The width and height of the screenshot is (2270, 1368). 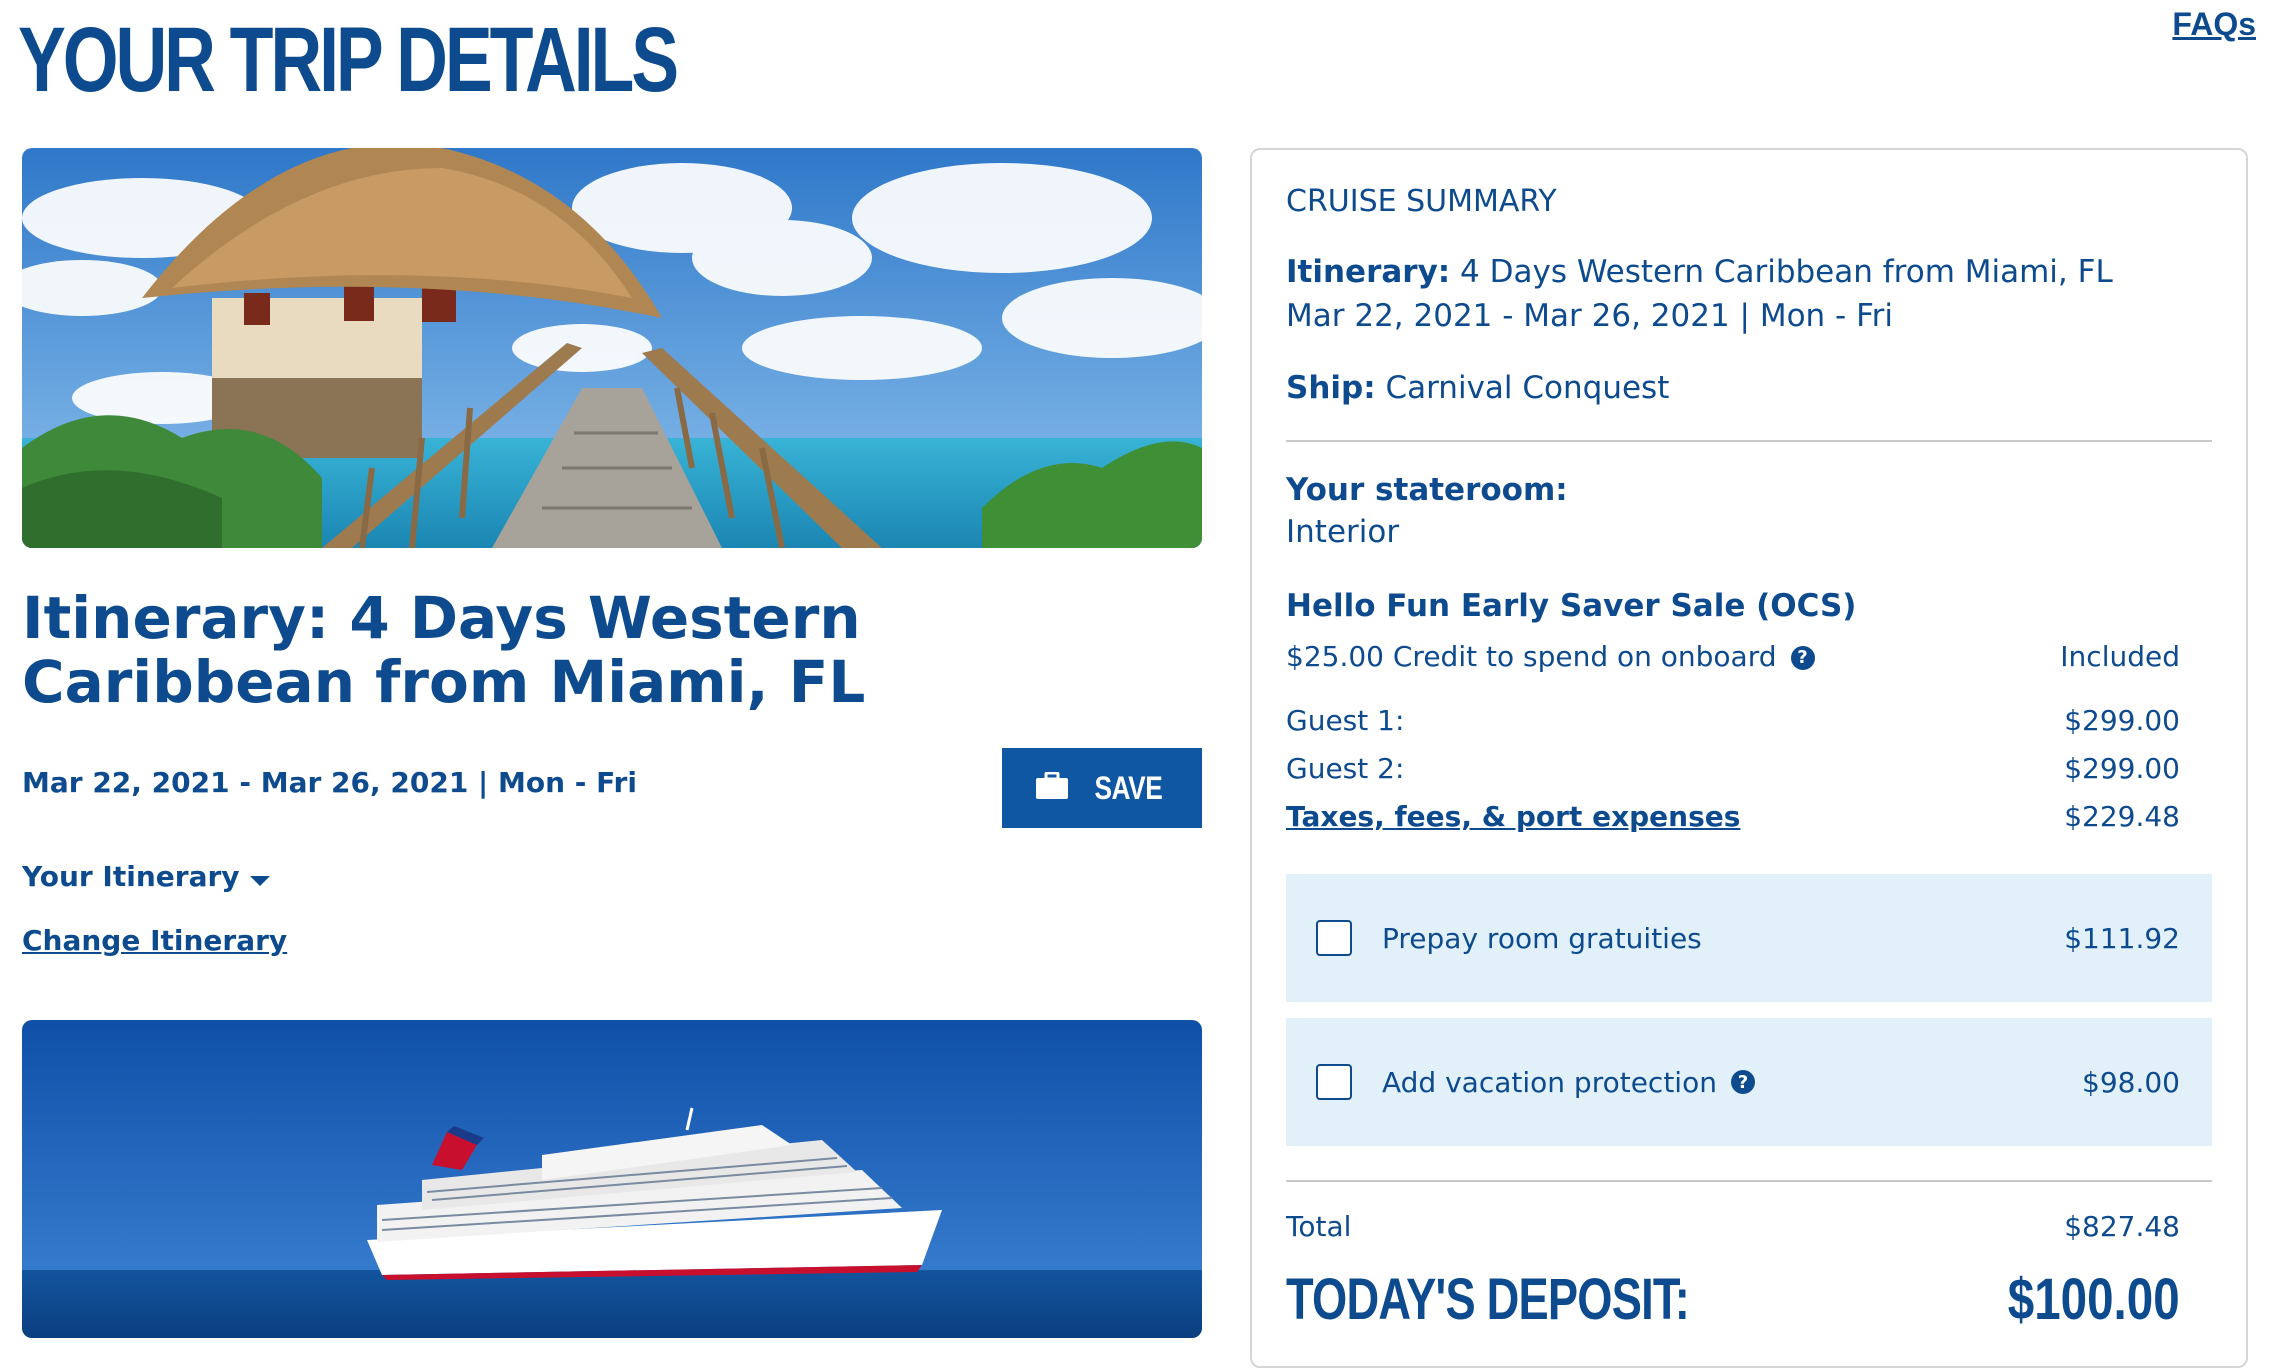 I want to click on guest-1-price: $299.00, so click(x=2122, y=720).